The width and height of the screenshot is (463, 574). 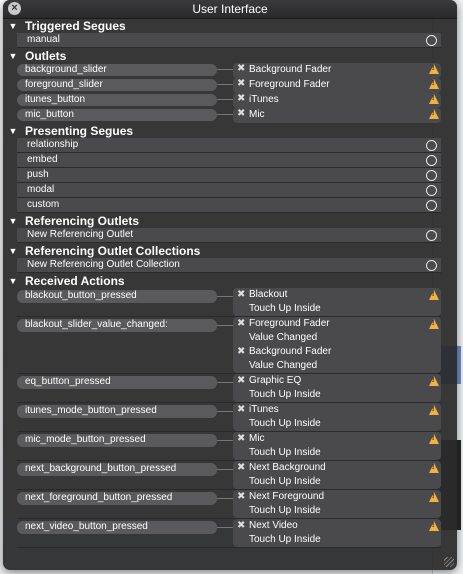 What do you see at coordinates (337, 309) in the screenshot?
I see `action-target-event: Touch Up Inside` at bounding box center [337, 309].